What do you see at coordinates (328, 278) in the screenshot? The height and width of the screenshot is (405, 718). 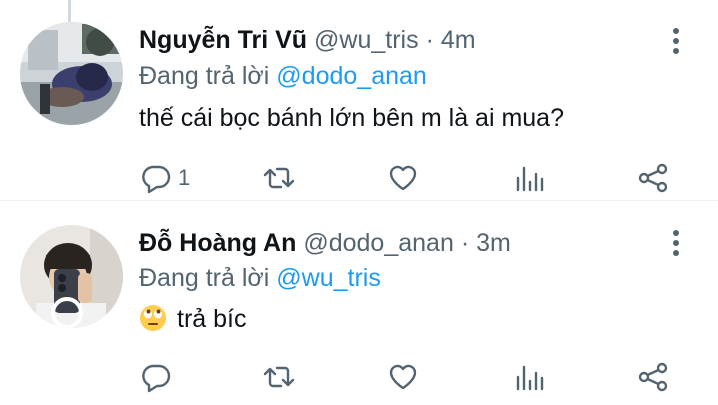 I see `replying-to-mention: @wu_tris` at bounding box center [328, 278].